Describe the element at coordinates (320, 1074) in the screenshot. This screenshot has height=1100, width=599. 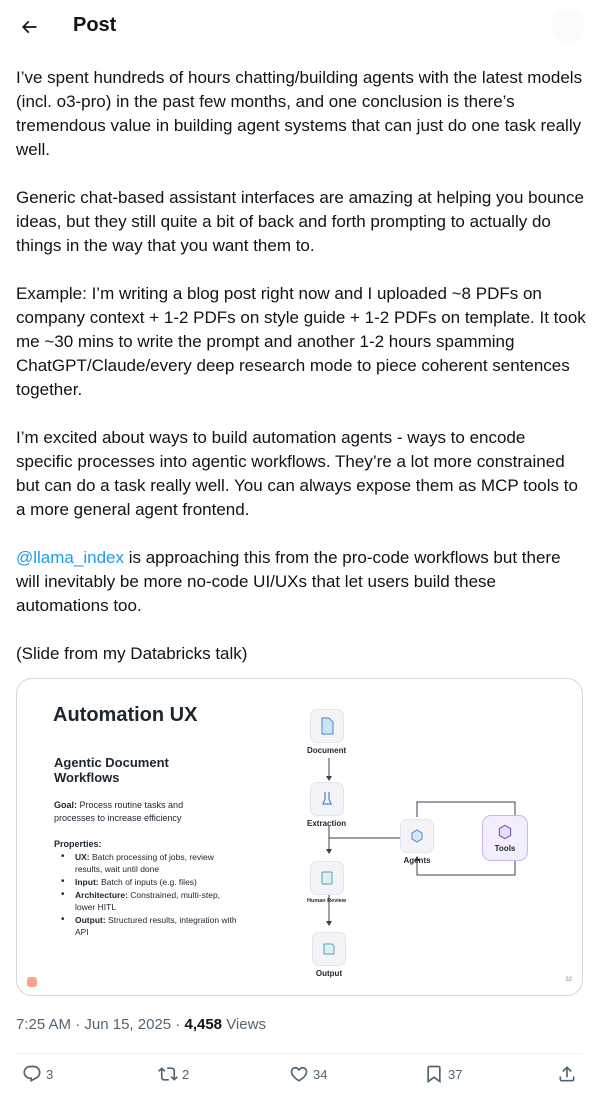
I see `like-count: 34` at that location.